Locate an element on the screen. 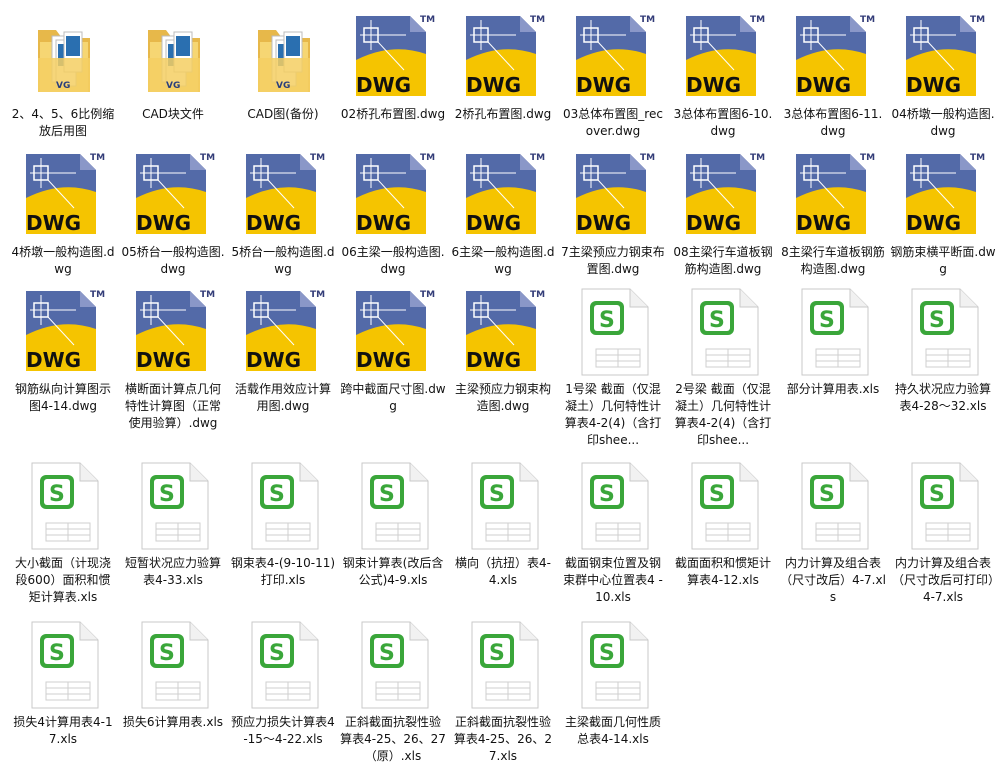 This screenshot has width=998, height=765. file-item: S 部分计算用表.xls is located at coordinates (833, 370).